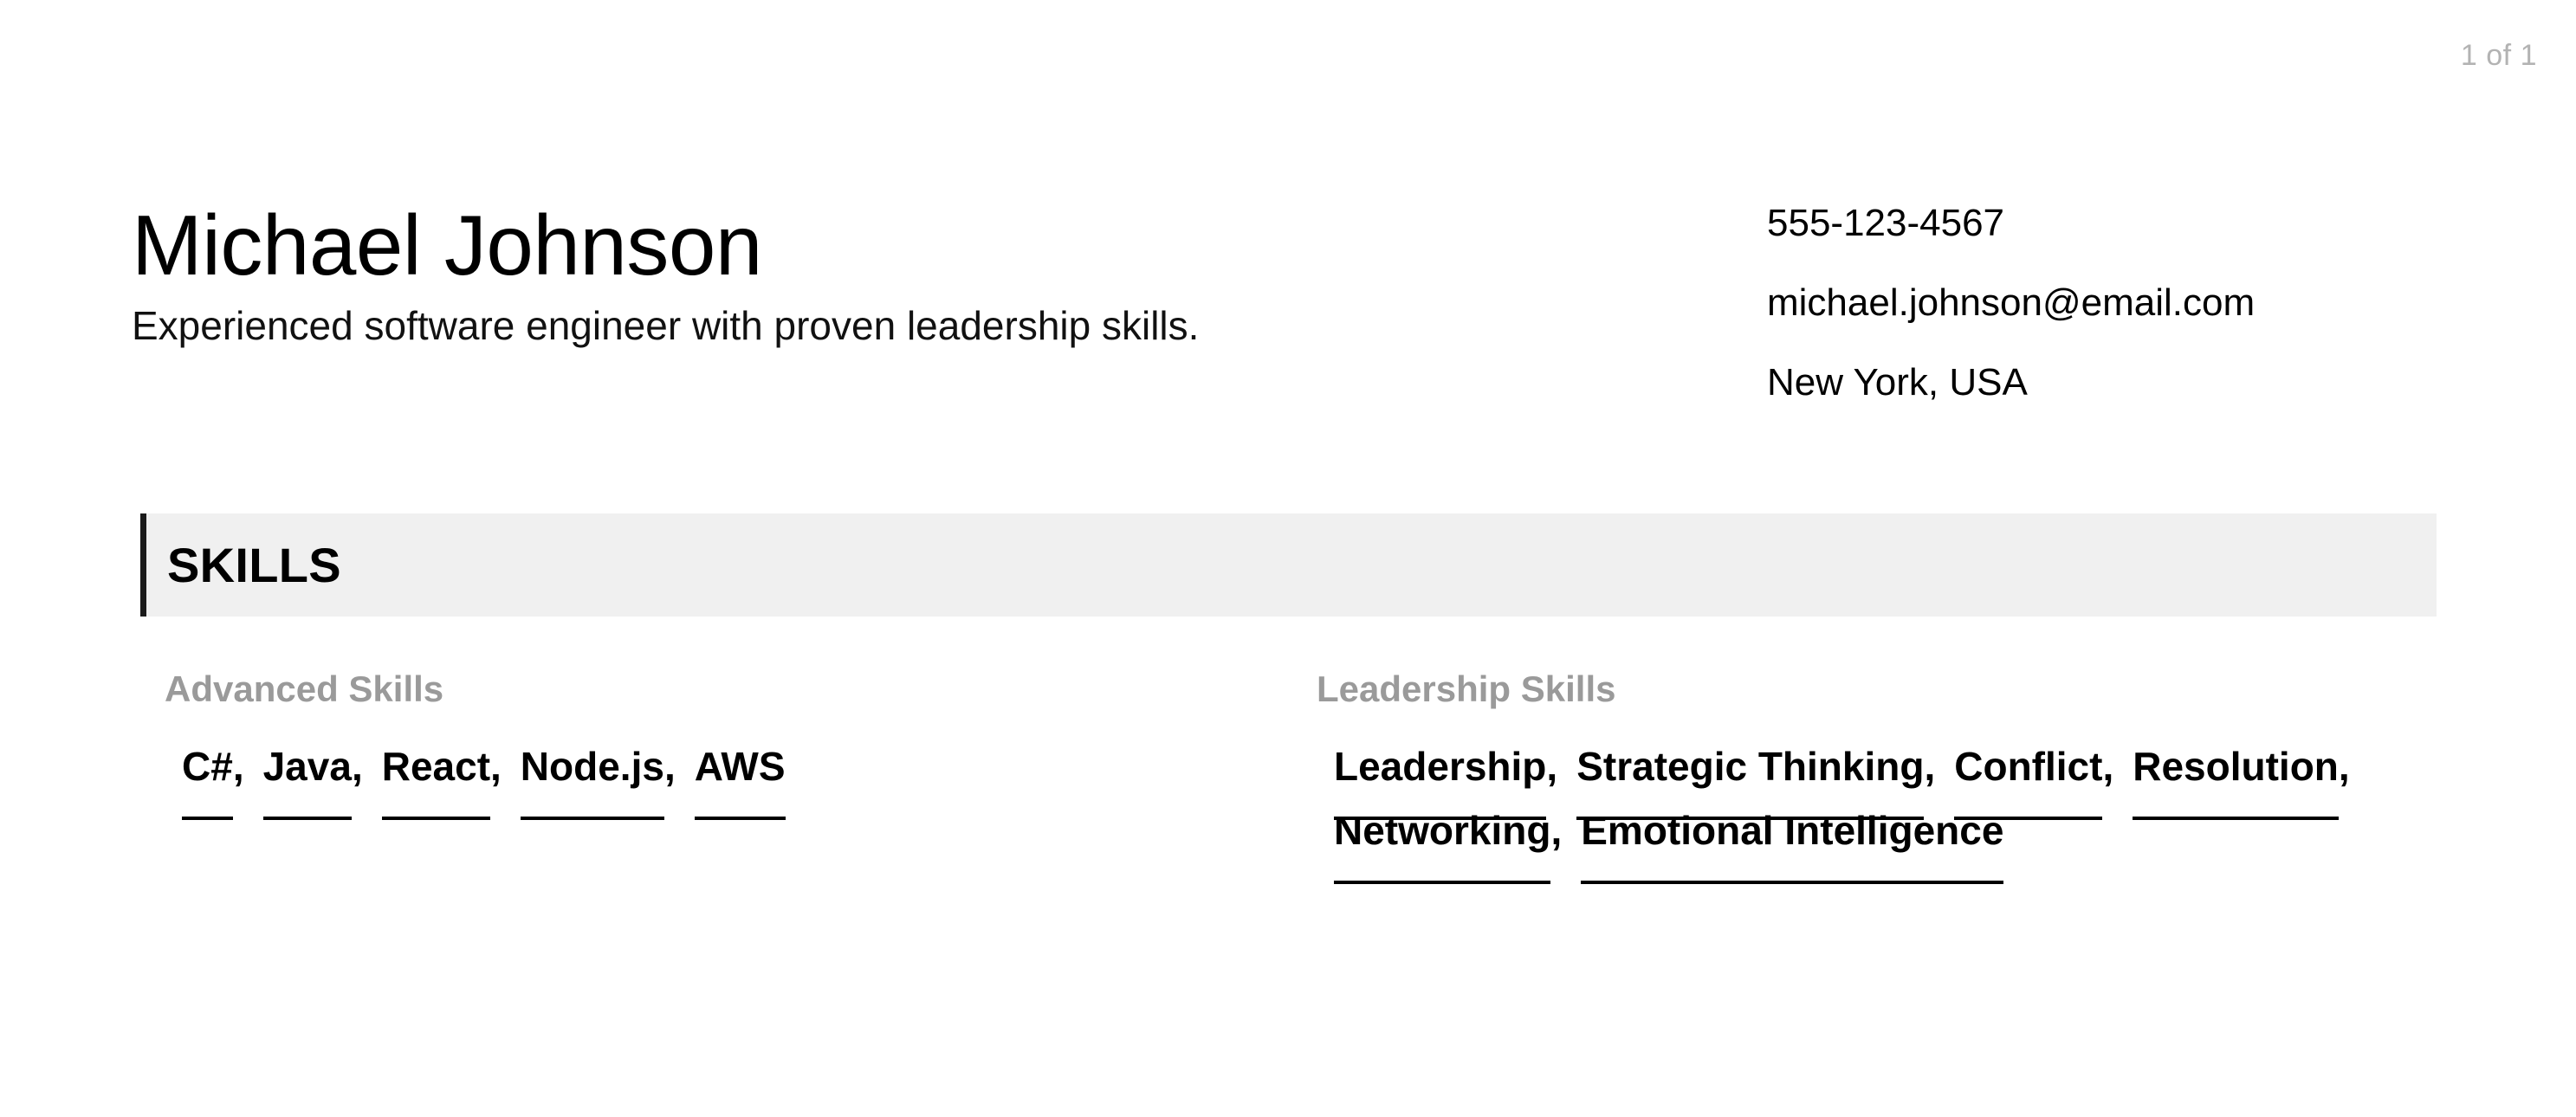  I want to click on skills-group-label: Advanced Skills, so click(304, 689).